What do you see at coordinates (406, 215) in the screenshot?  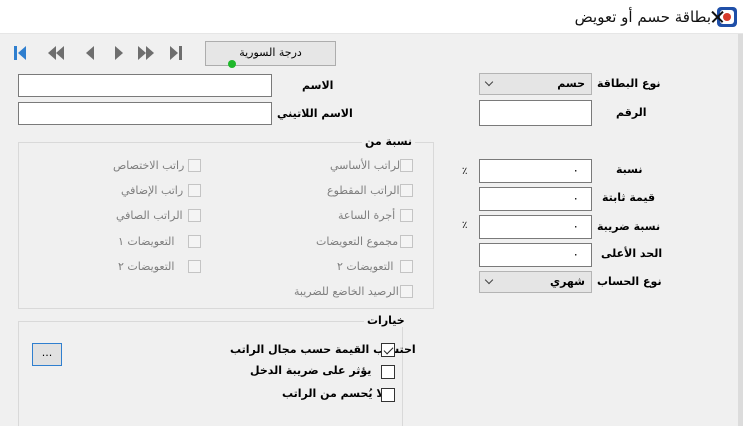 I see `hourly-wage-checkbox` at bounding box center [406, 215].